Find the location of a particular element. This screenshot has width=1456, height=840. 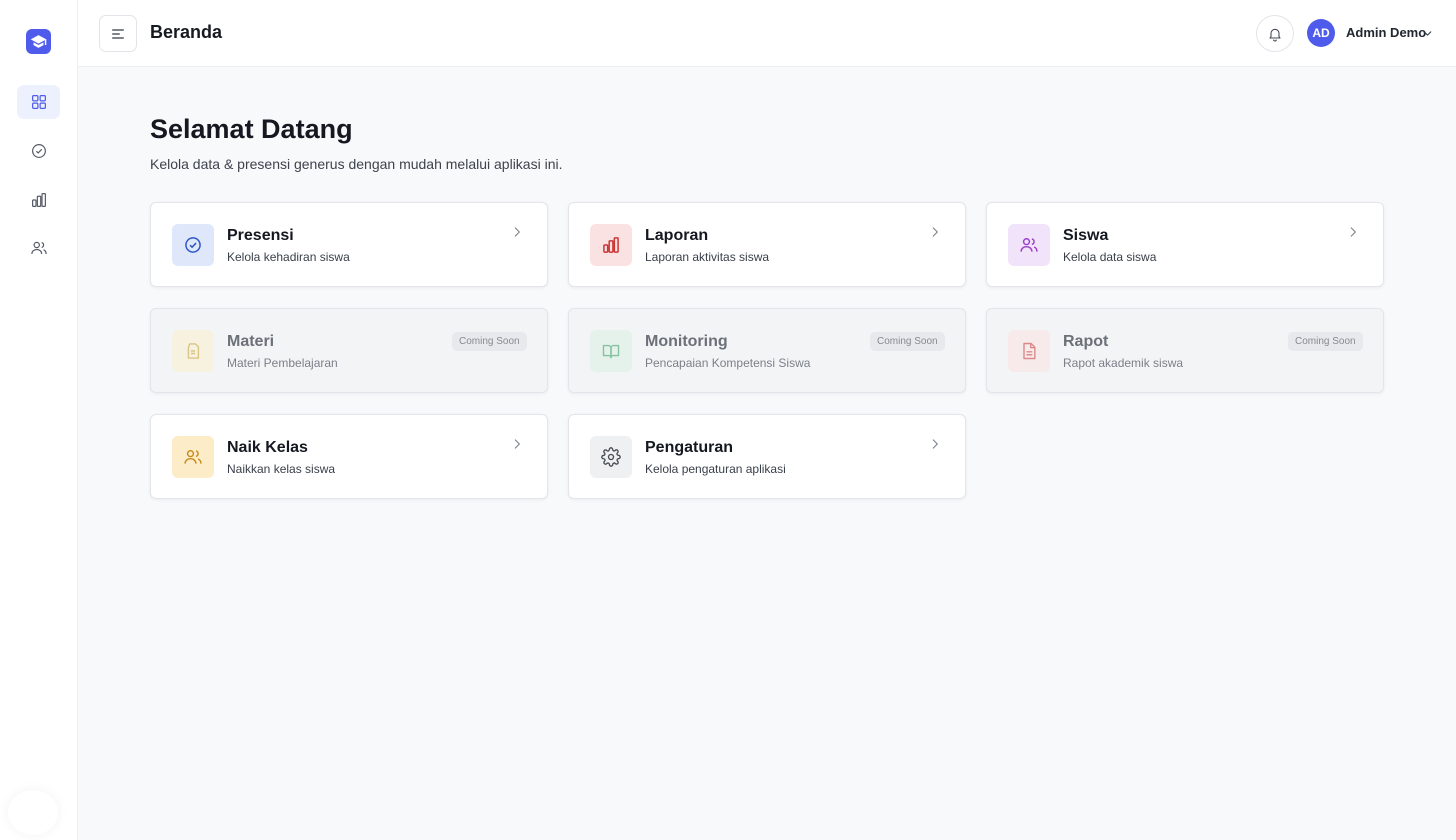

page-title: Beranda is located at coordinates (186, 32).